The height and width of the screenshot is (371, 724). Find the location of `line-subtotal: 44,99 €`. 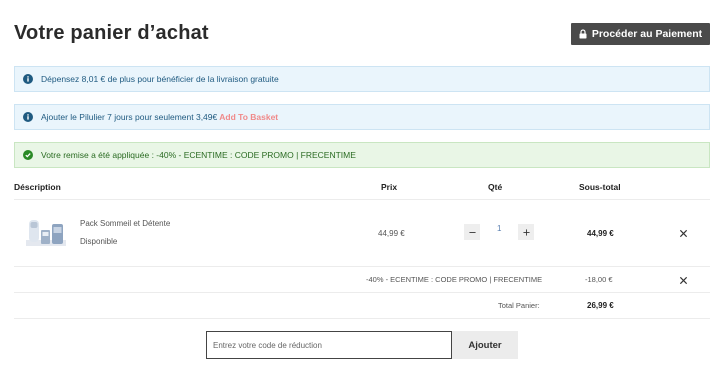

line-subtotal: 44,99 € is located at coordinates (600, 233).